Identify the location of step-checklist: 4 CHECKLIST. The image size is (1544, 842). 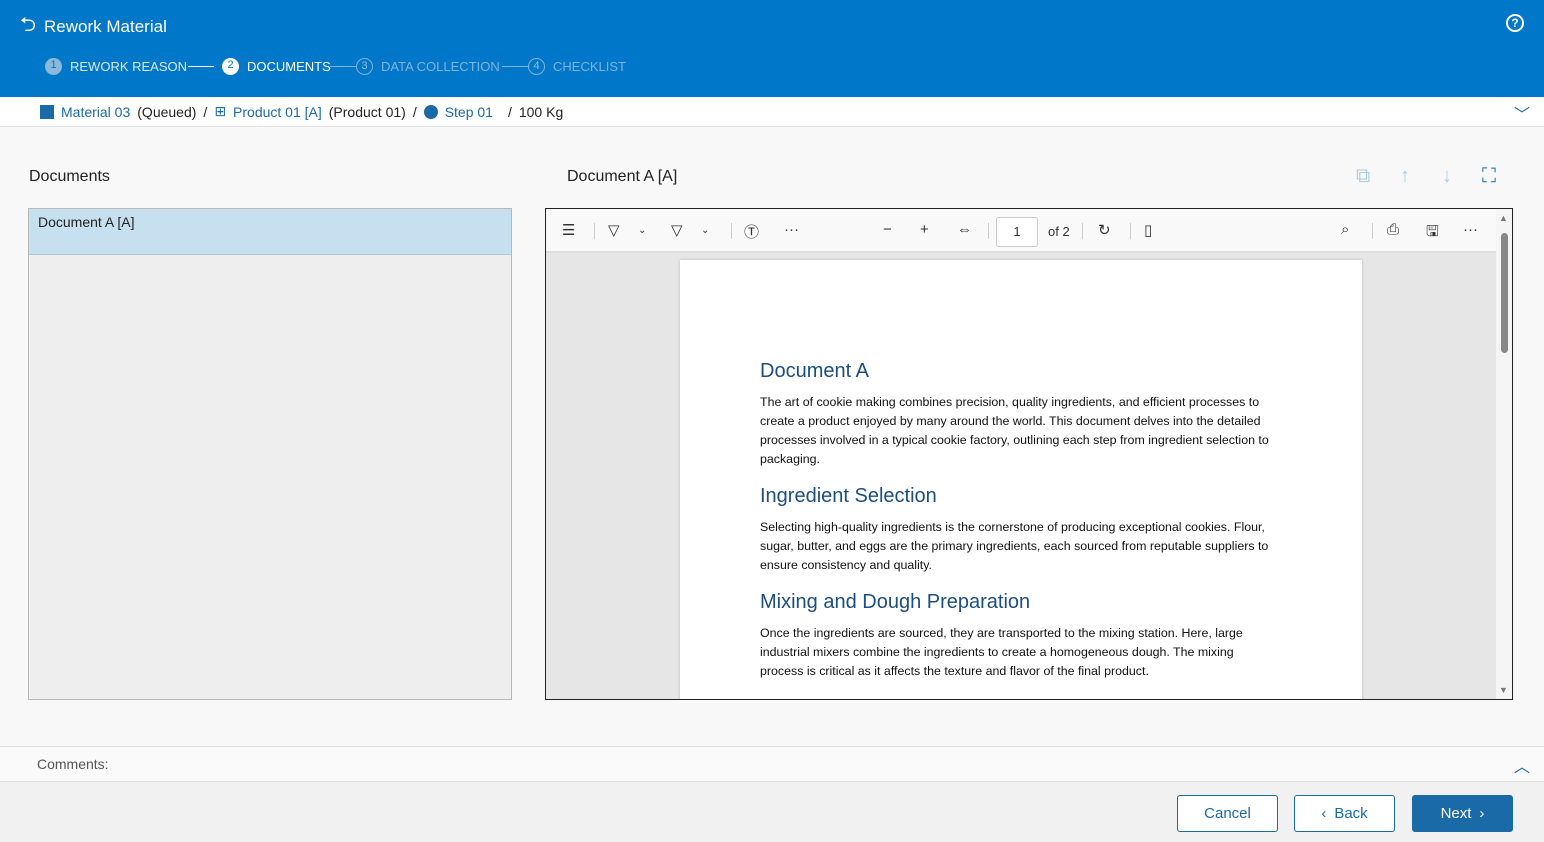
(564, 66).